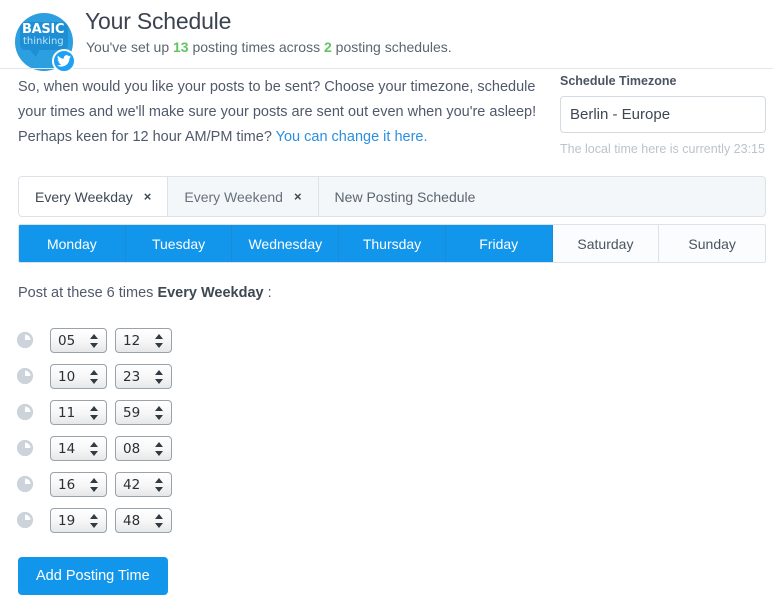 The height and width of the screenshot is (598, 773). I want to click on minute-stepper: 48, so click(143, 520).